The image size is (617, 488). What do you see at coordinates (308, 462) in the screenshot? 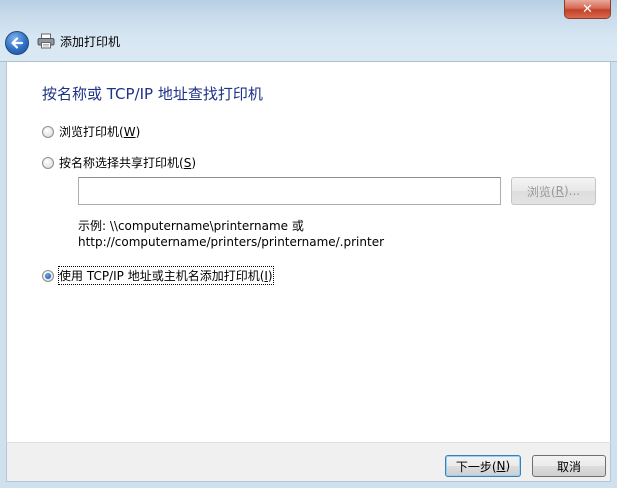
I see `wizard-footer: 下一步(N) 取消` at bounding box center [308, 462].